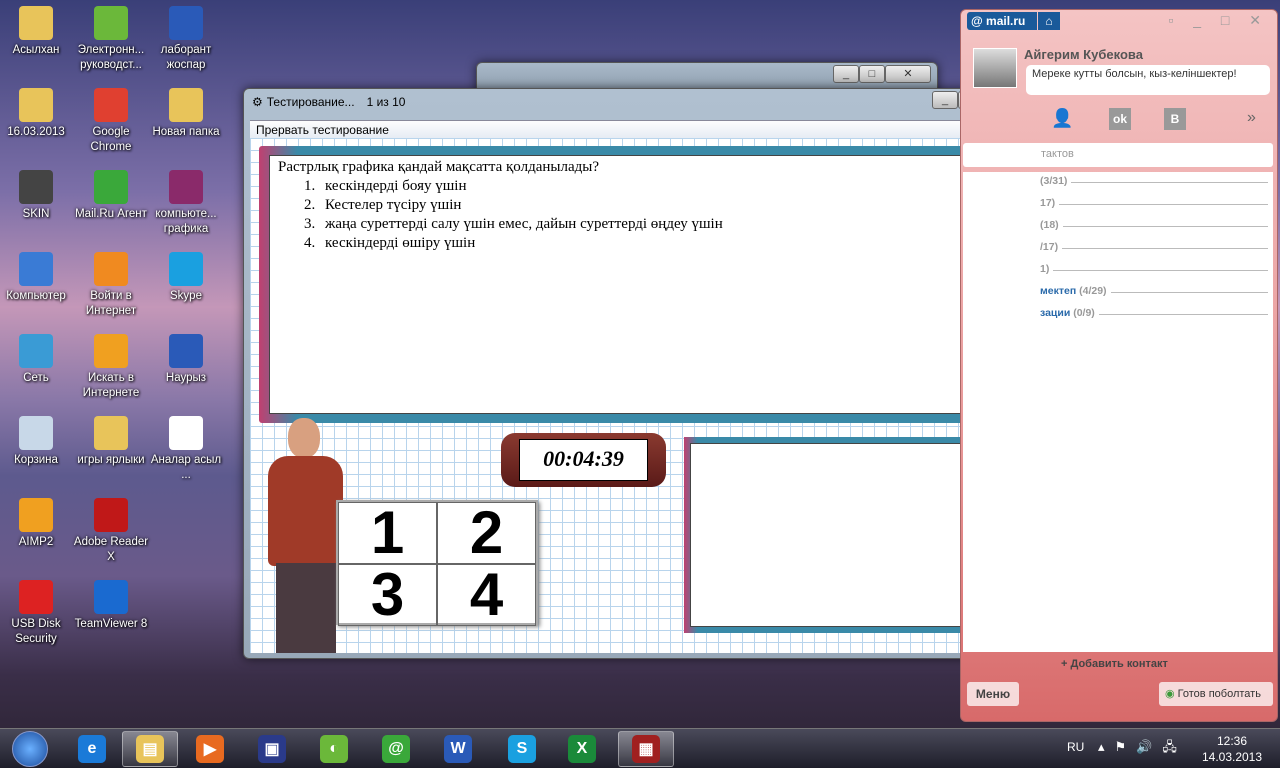 The height and width of the screenshot is (768, 1280). What do you see at coordinates (37, 194) in the screenshot?
I see `desktop-icon: SKIN` at bounding box center [37, 194].